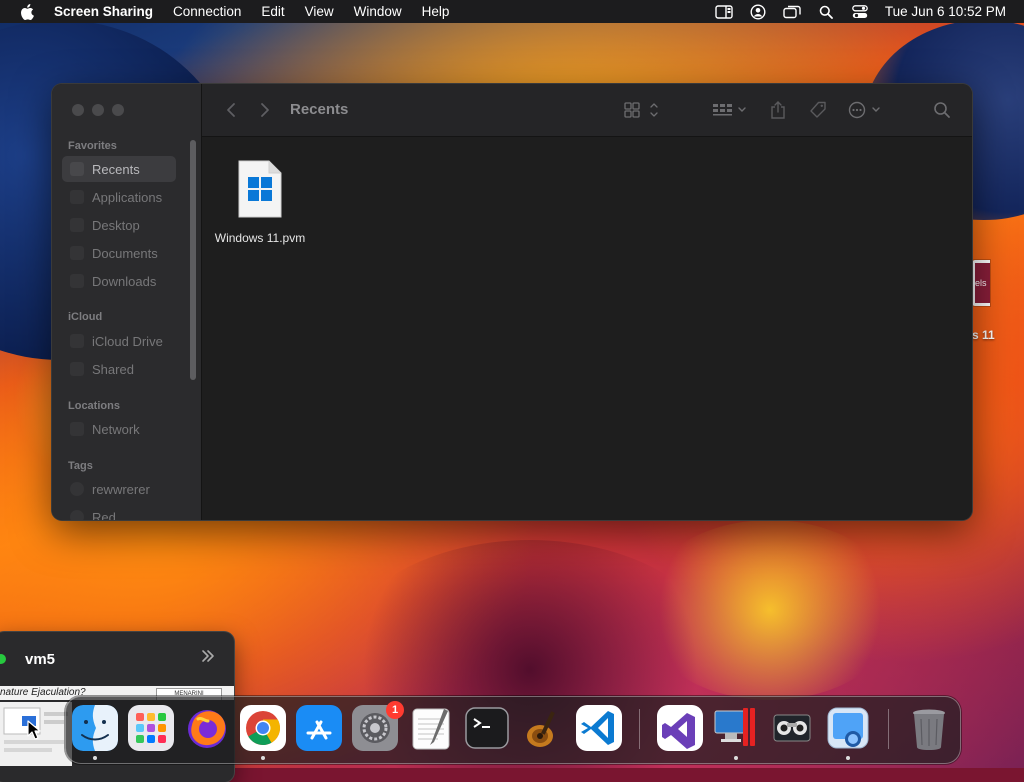  Describe the element at coordinates (118, 110) in the screenshot. I see `zoom-window-button` at that location.